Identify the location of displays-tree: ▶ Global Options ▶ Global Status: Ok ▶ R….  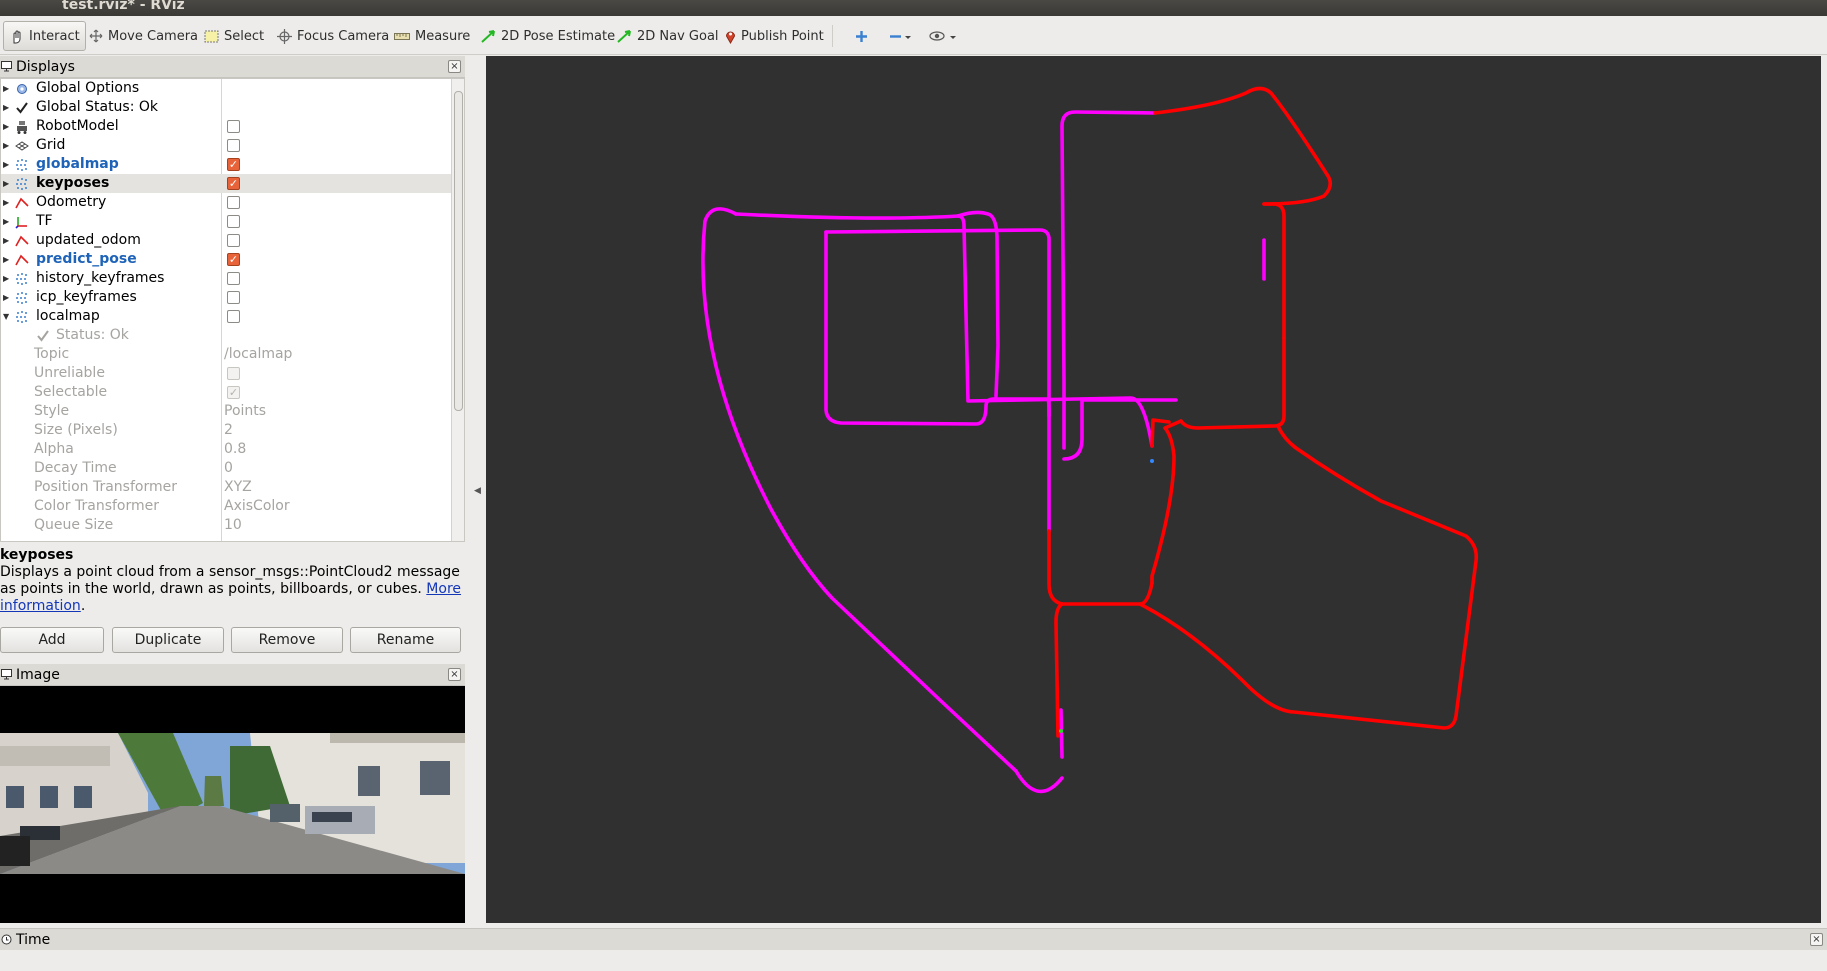
(232, 310).